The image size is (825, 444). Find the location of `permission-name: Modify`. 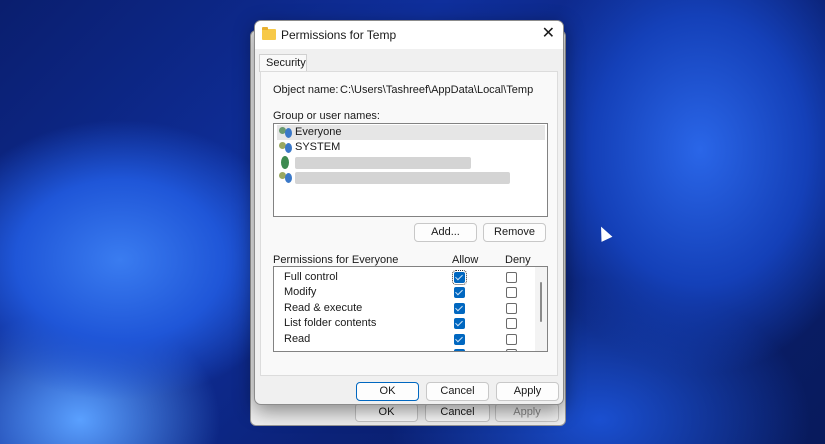

permission-name: Modify is located at coordinates (300, 292).